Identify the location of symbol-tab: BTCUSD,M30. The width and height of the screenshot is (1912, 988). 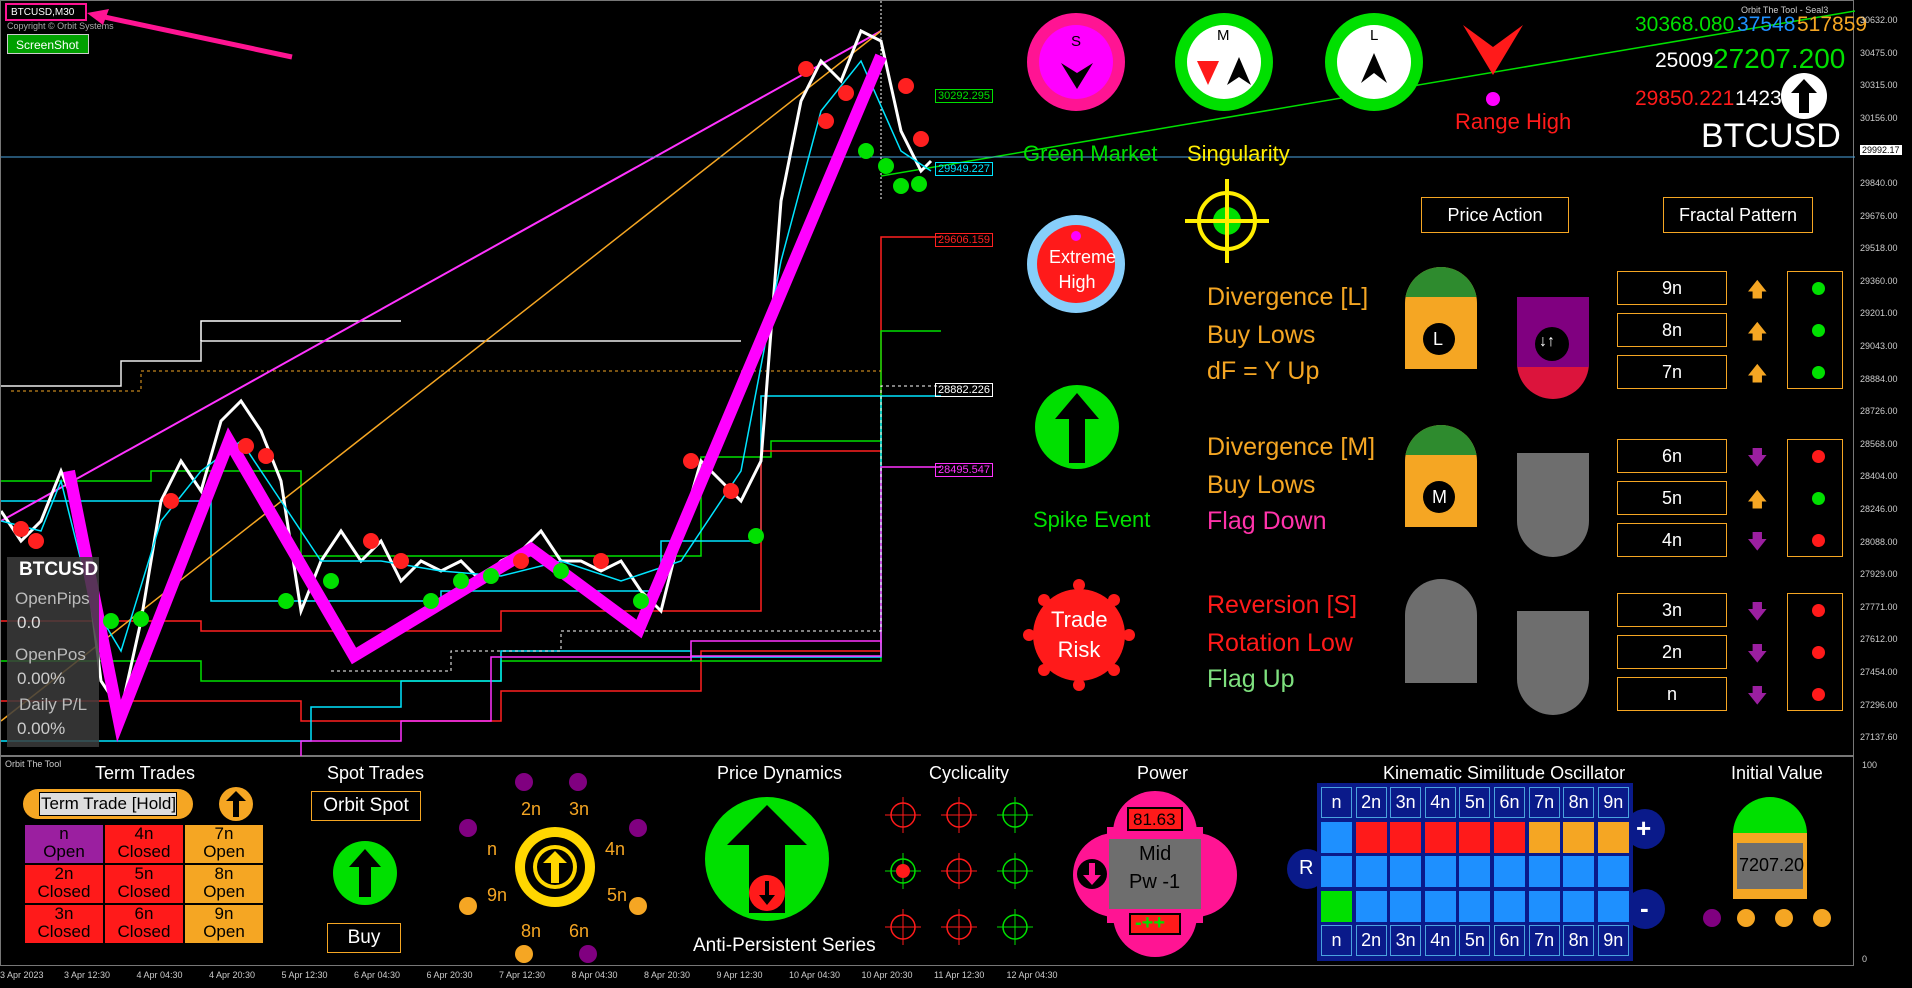
(46, 12).